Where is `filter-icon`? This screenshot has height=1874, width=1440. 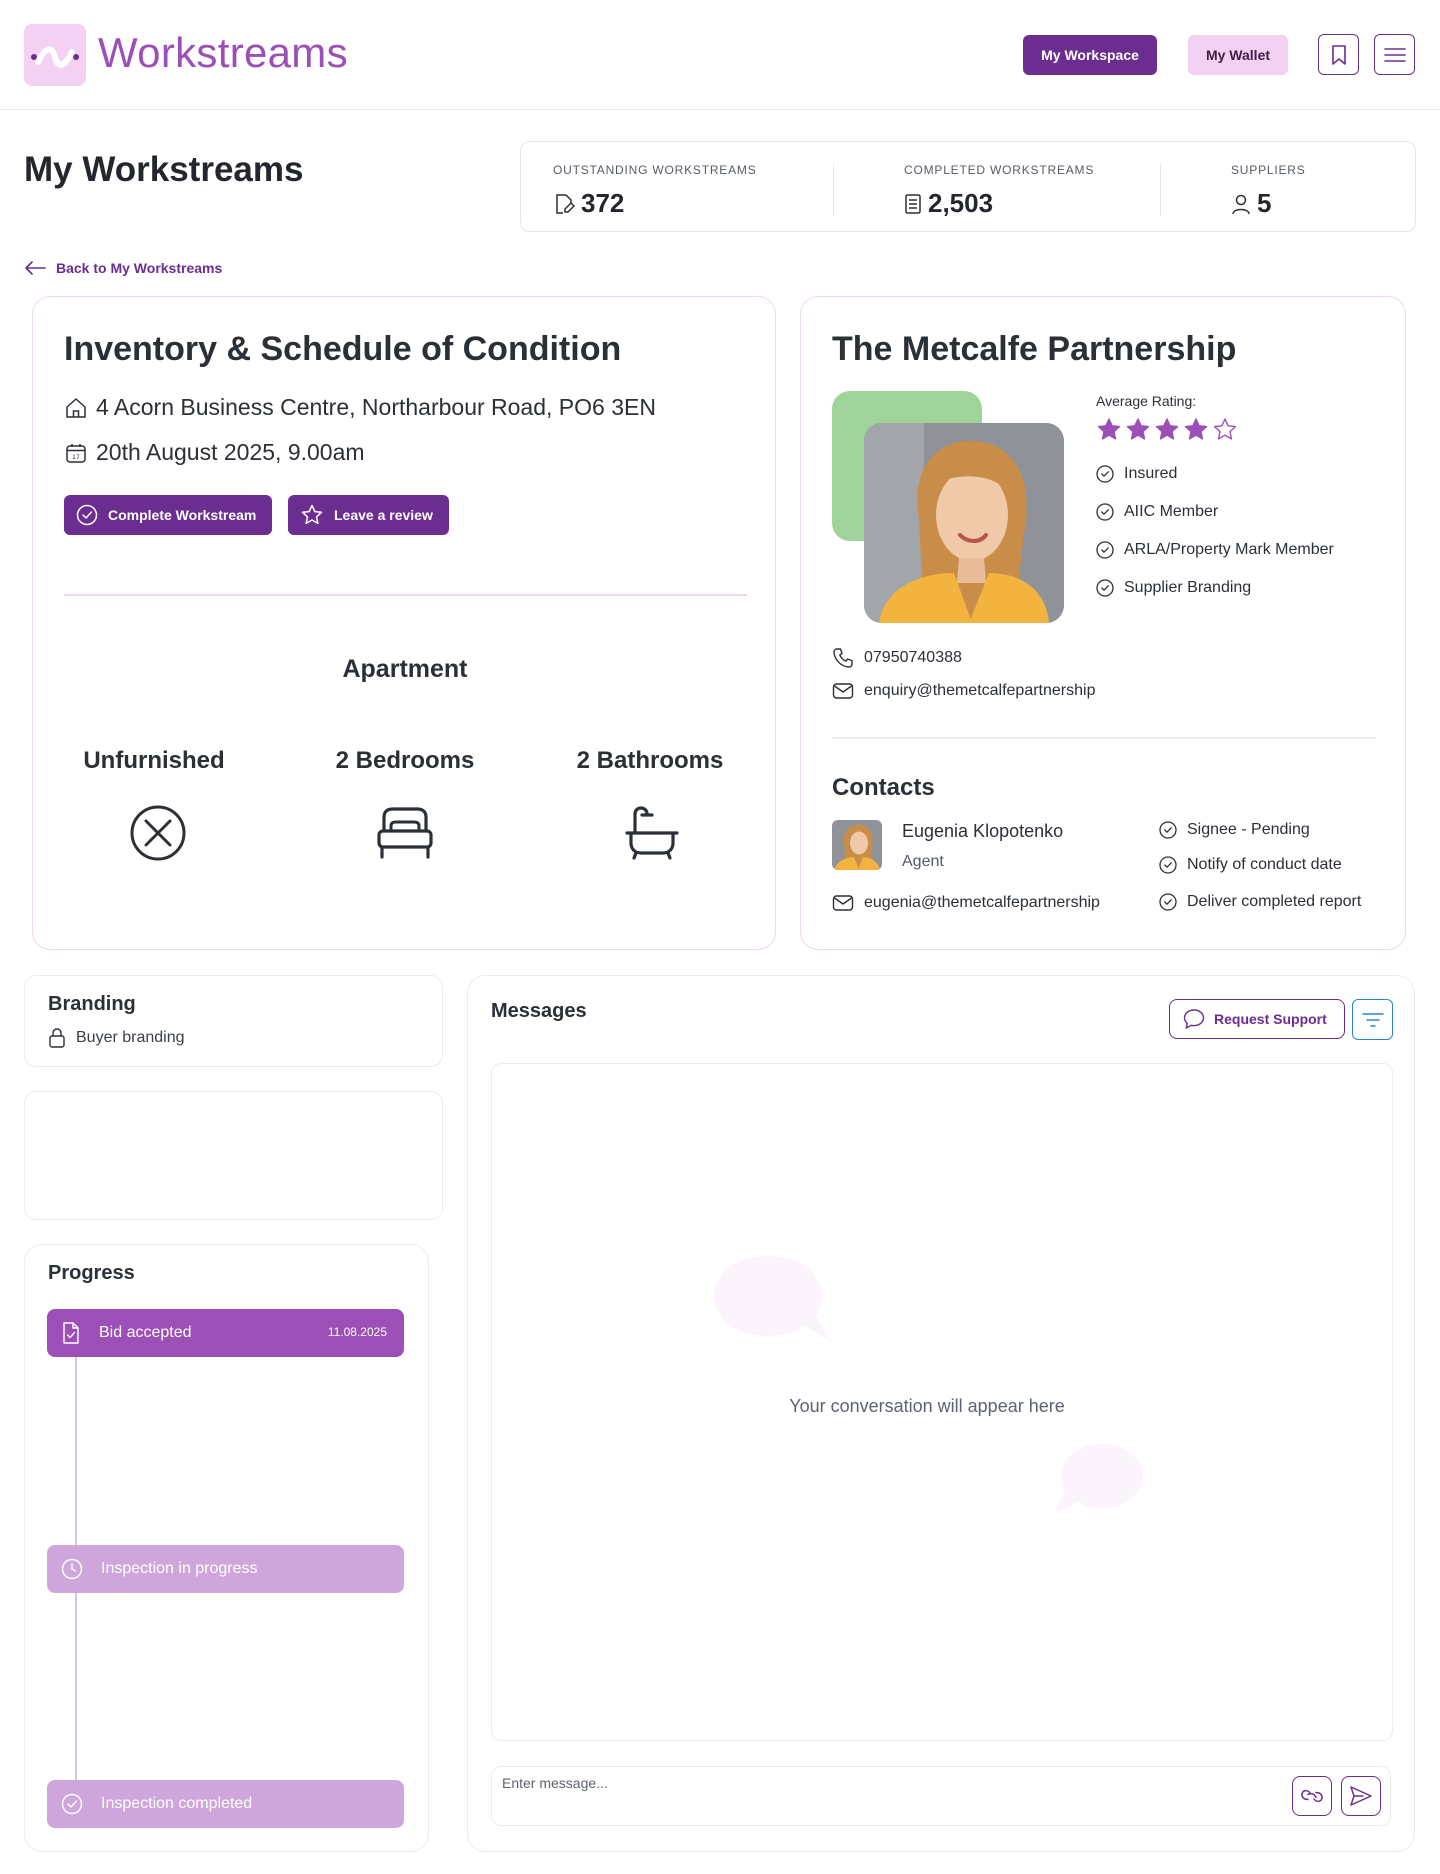 filter-icon is located at coordinates (1372, 1019).